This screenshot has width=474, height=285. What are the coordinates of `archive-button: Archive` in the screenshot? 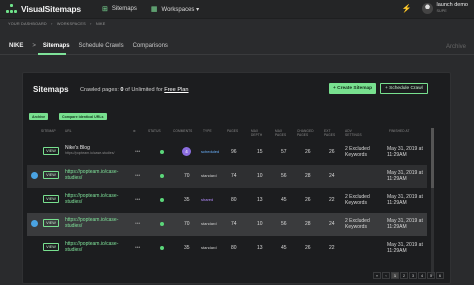 It's located at (39, 116).